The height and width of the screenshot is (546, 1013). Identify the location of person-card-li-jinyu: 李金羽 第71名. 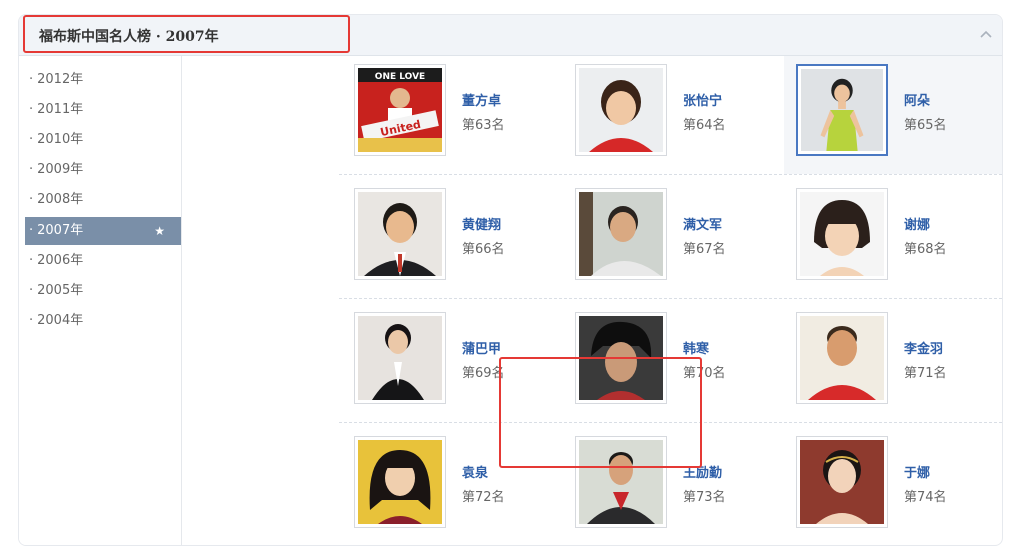
(899, 362).